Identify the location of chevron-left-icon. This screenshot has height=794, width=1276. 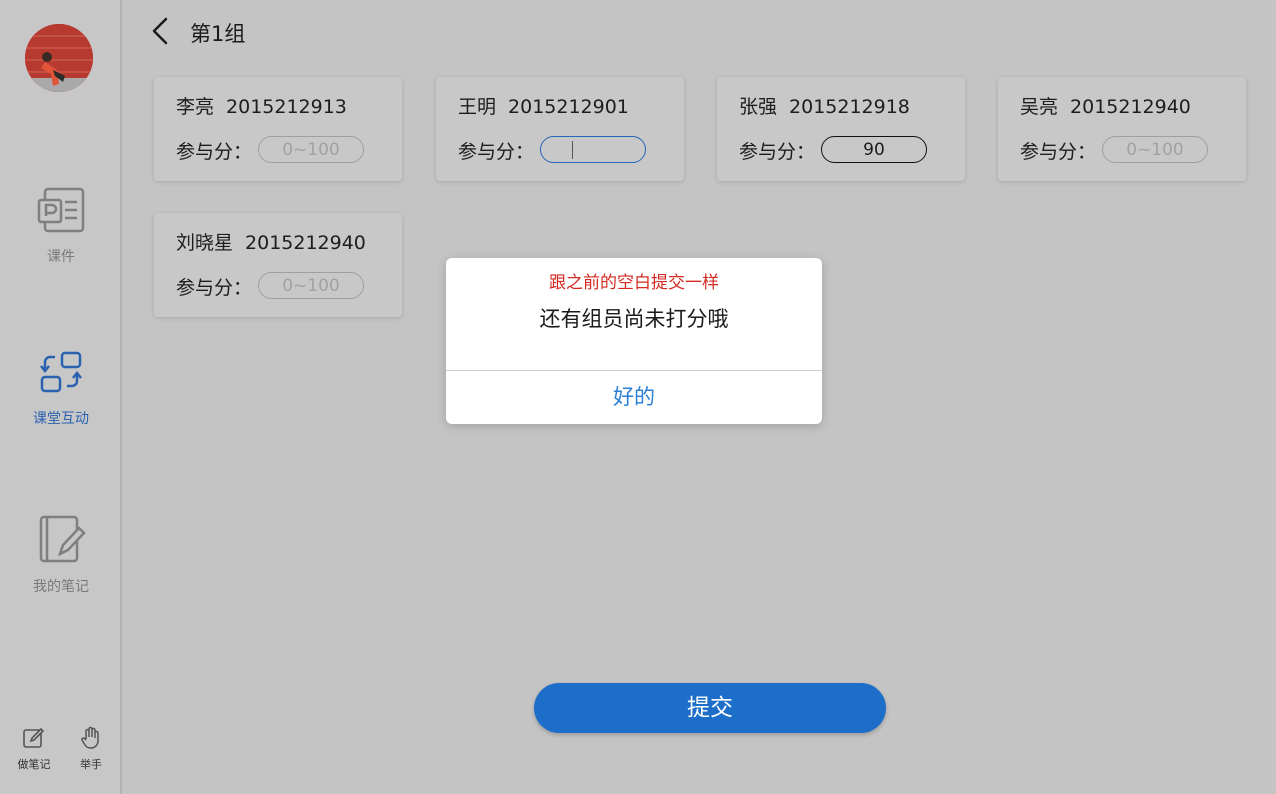
(160, 31).